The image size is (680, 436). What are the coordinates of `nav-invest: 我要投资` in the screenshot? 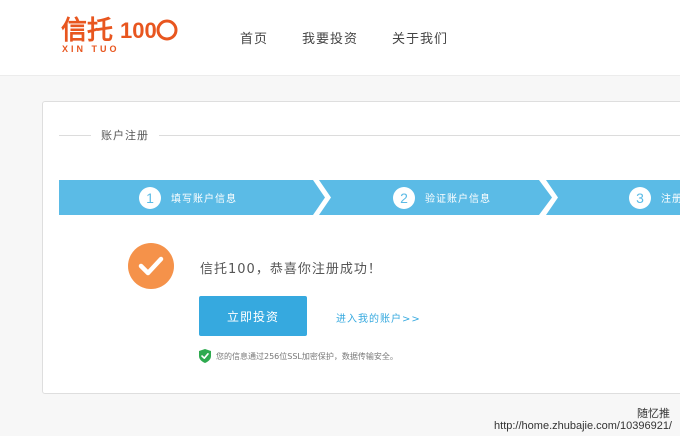 It's located at (330, 37).